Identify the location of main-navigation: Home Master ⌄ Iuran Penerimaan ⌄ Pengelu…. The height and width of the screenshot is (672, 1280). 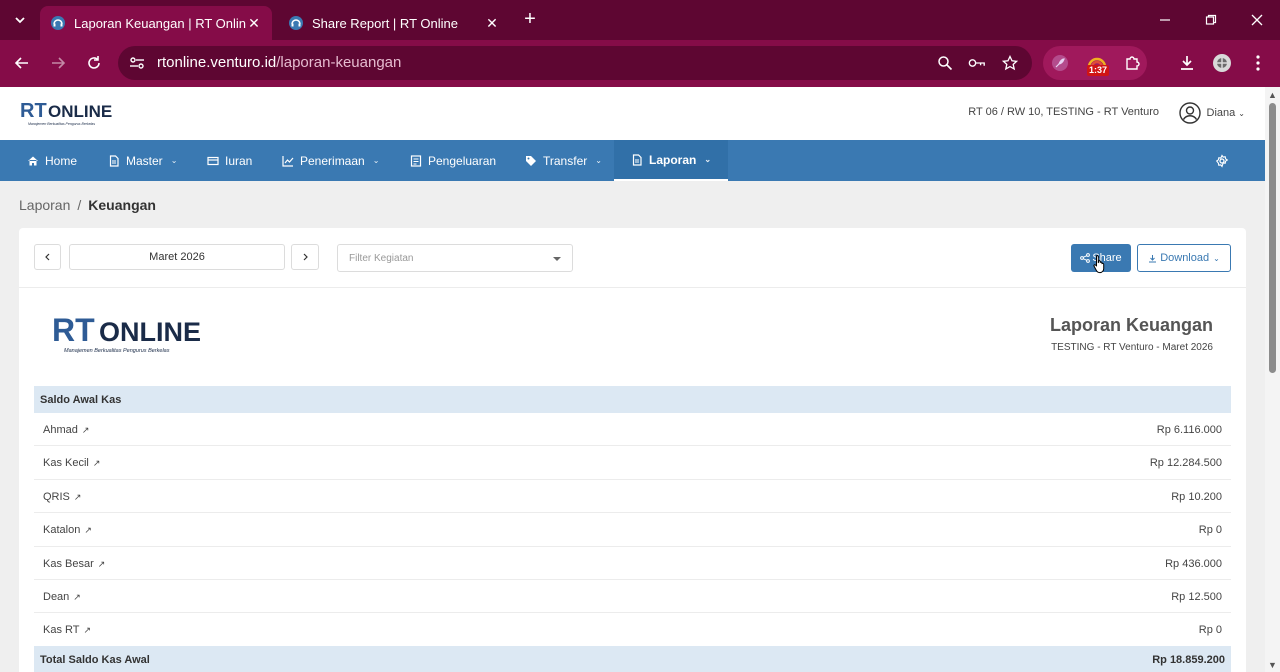
(632, 160).